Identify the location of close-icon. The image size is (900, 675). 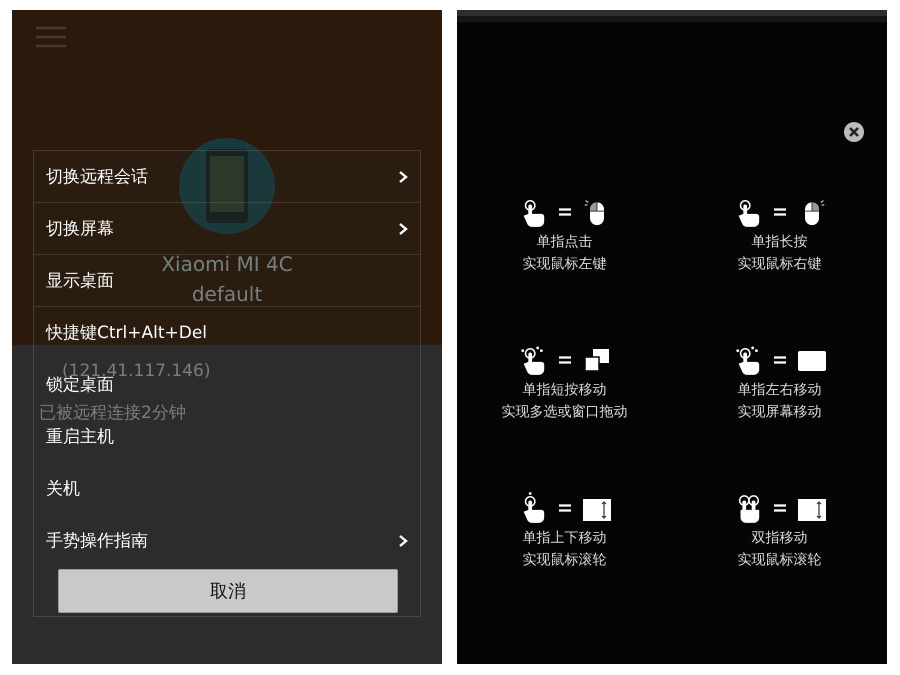
(854, 132).